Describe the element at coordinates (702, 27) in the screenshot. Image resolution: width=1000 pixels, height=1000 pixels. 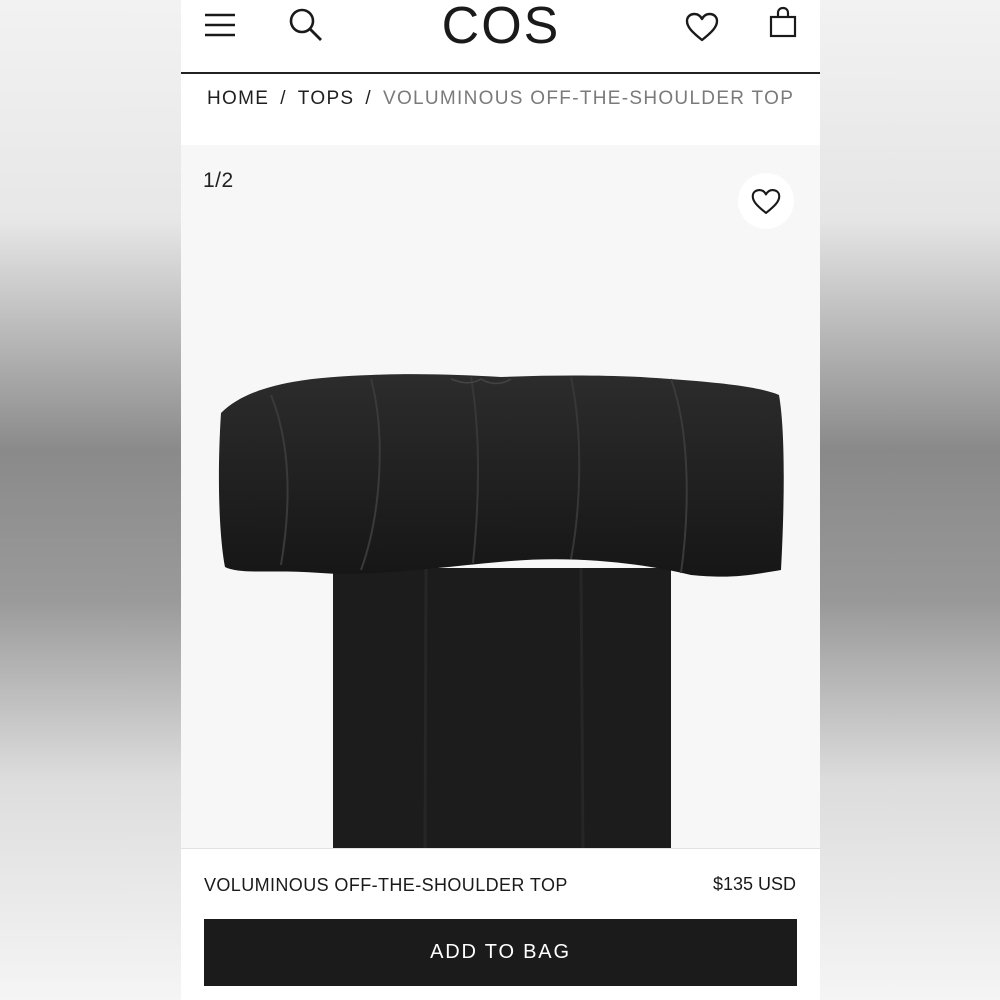
I see `wishlist-heart-icon` at that location.